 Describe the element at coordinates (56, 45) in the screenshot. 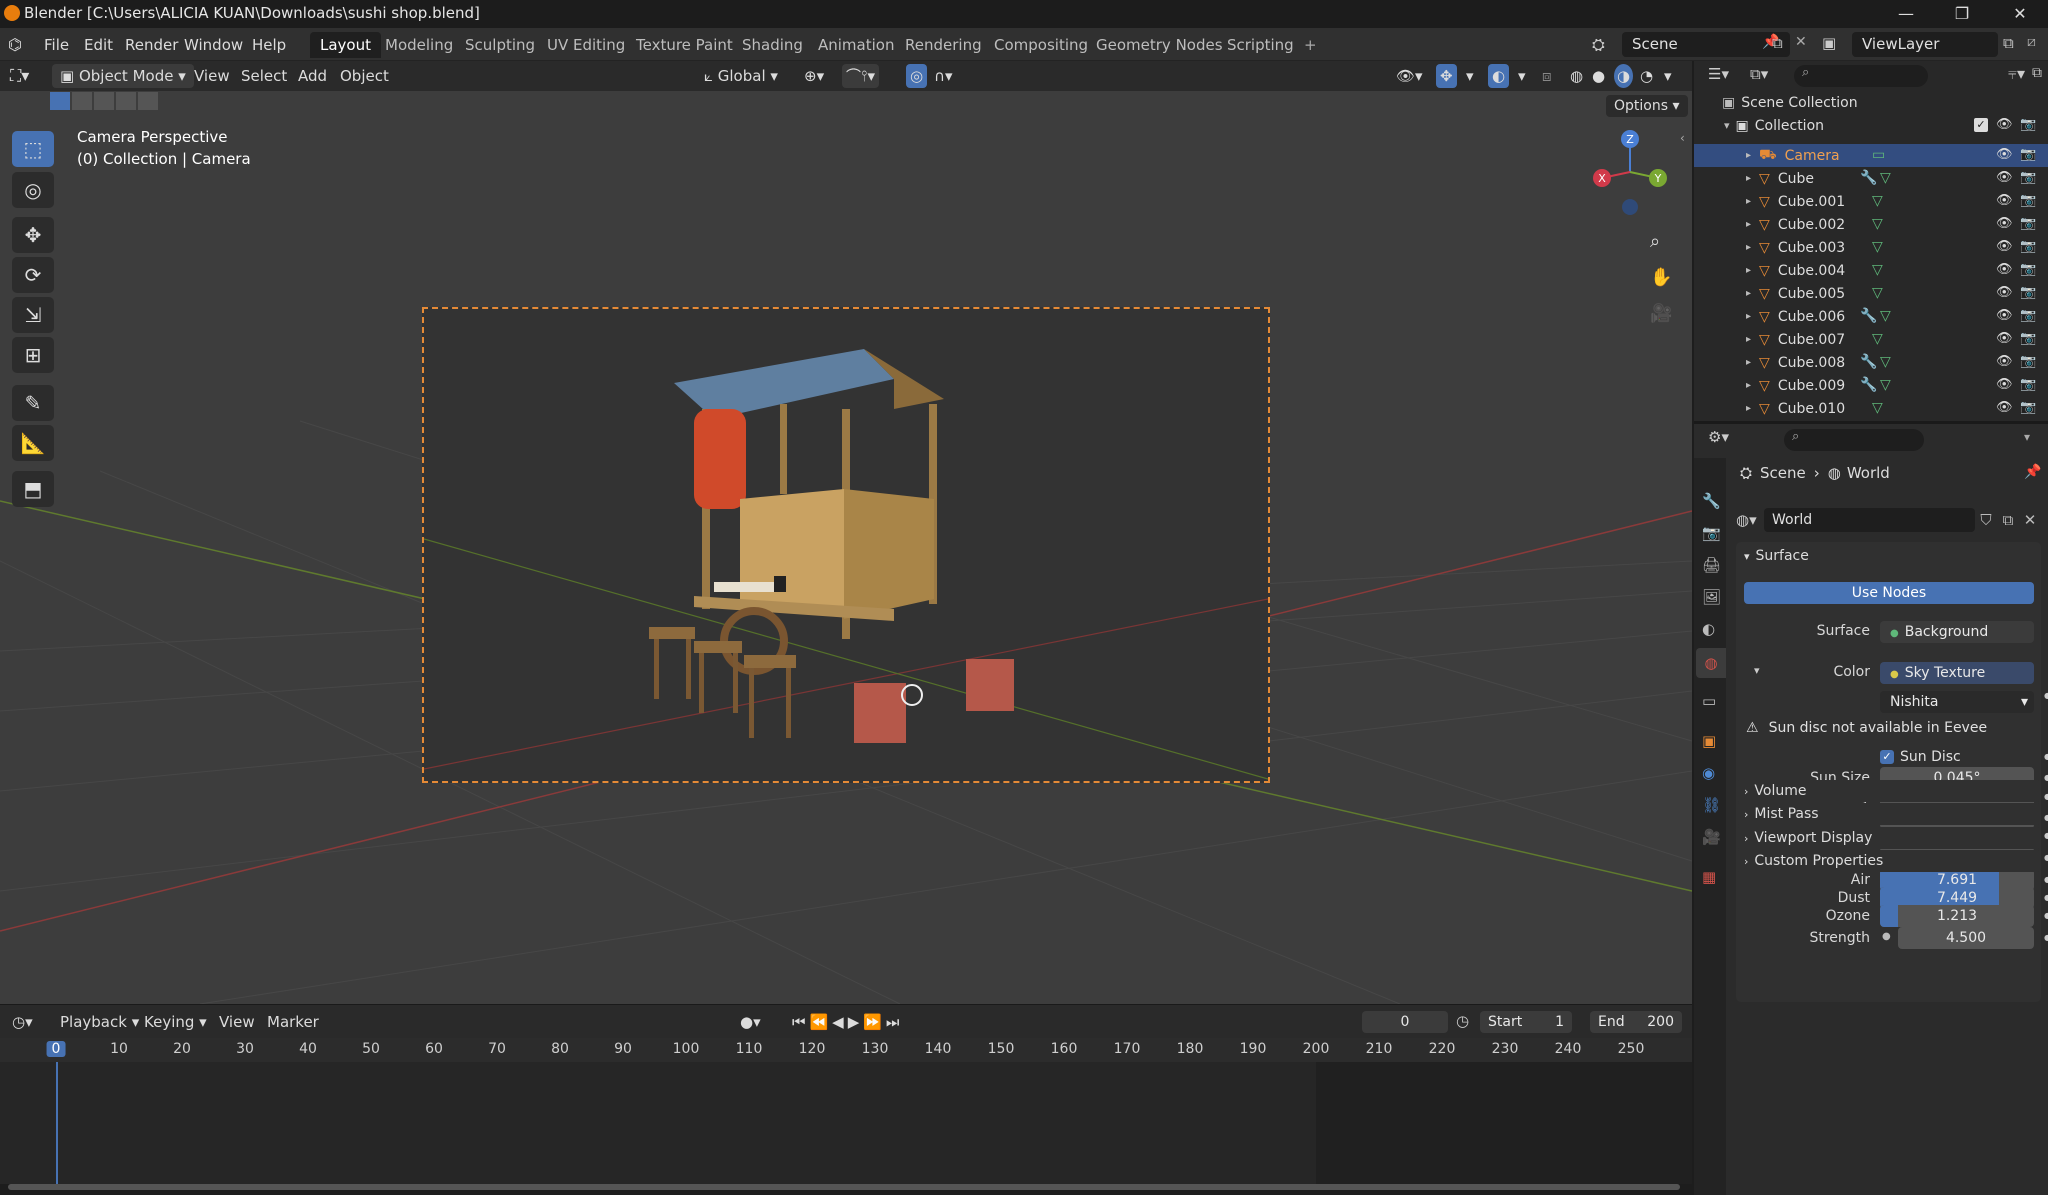

I see `menu-file: File` at that location.